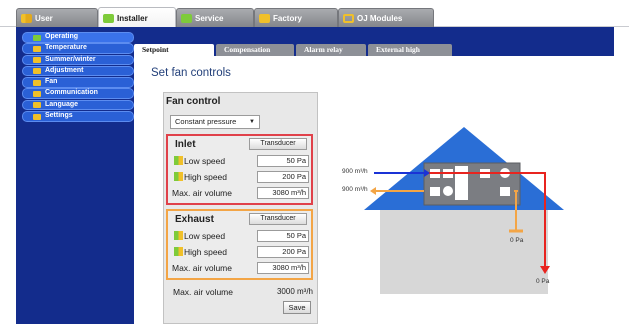 This screenshot has width=629, height=324. I want to click on adjustment-icon, so click(37, 71).